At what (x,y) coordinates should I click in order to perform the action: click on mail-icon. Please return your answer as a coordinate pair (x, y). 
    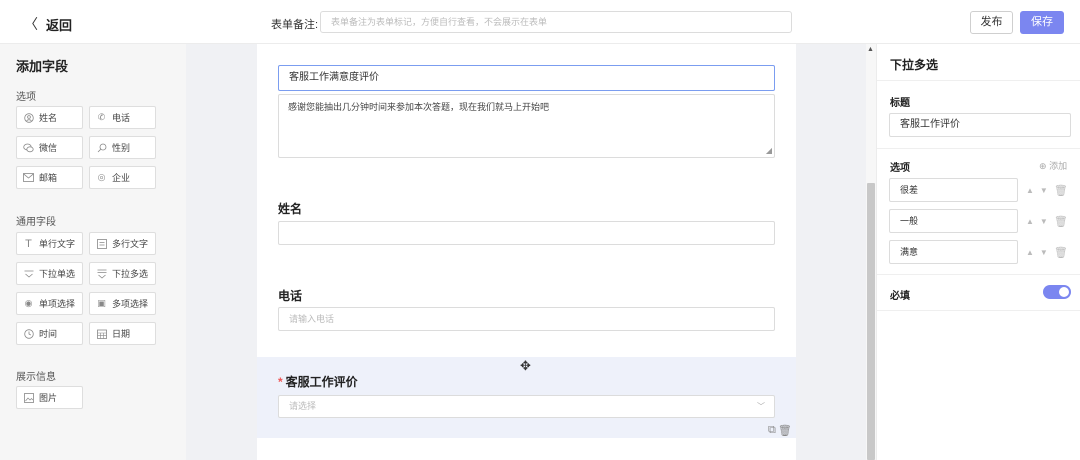
    Looking at the image, I should click on (28, 177).